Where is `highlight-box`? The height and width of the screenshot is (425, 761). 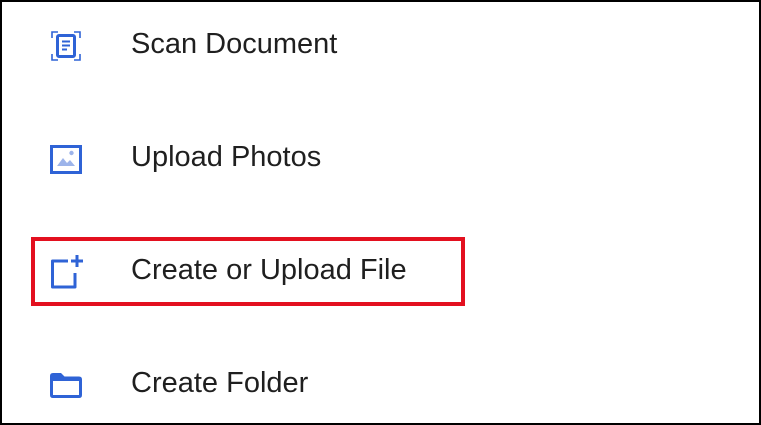
highlight-box is located at coordinates (248, 271).